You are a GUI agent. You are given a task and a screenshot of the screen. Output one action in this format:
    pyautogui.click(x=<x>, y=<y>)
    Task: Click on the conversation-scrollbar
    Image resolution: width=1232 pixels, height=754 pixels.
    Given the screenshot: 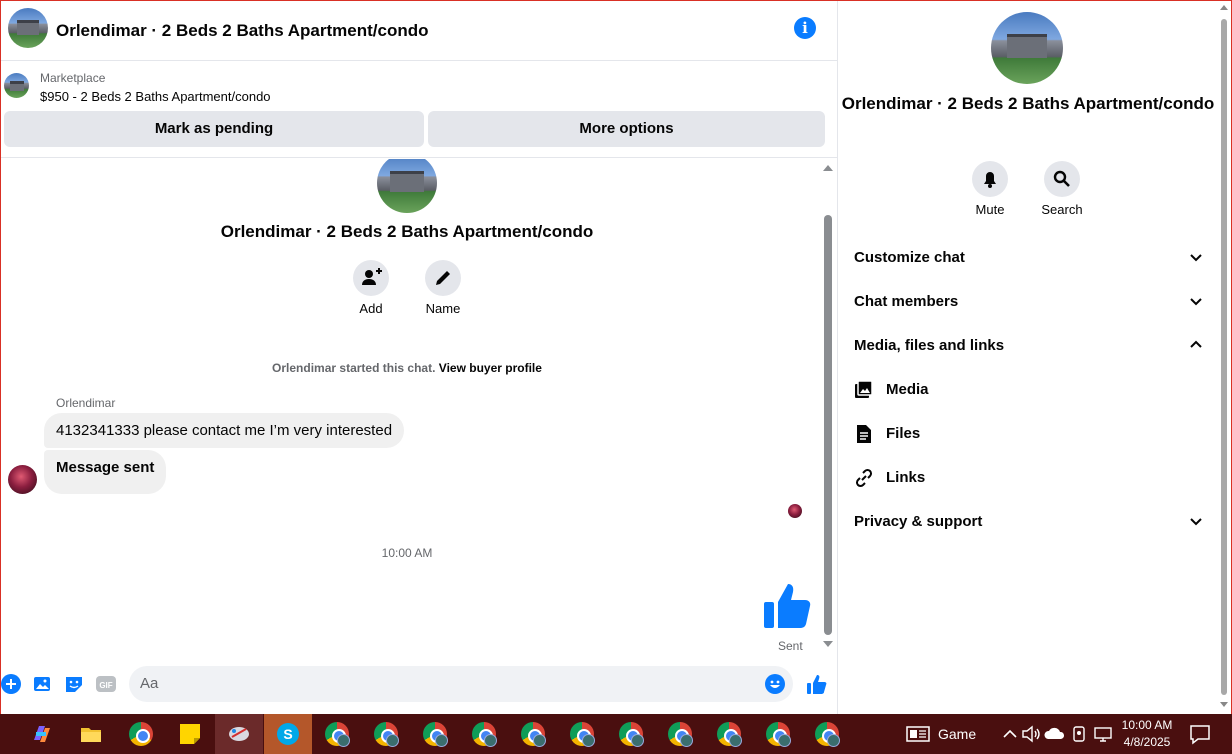 What is the action you would take?
    pyautogui.click(x=828, y=407)
    